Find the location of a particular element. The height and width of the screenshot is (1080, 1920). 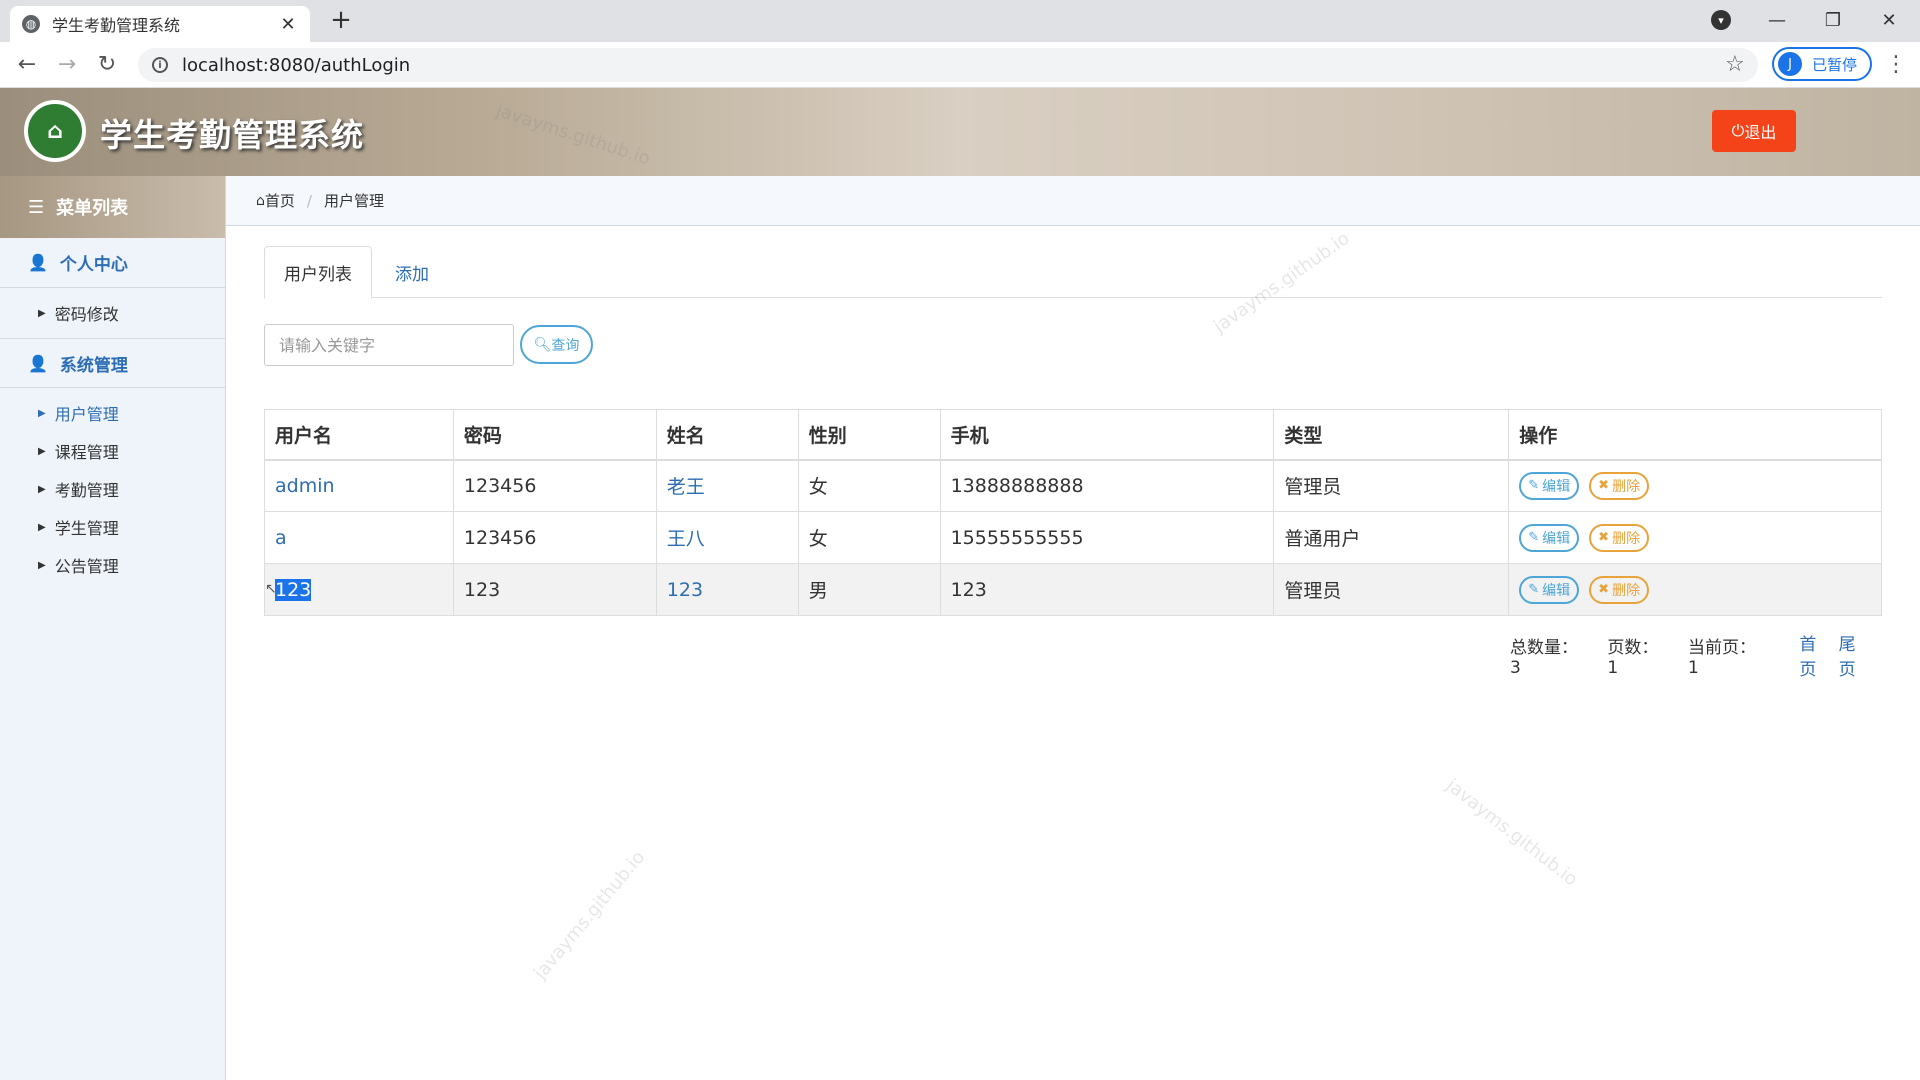

cell-phone: 13888888888 is located at coordinates (1107, 485).